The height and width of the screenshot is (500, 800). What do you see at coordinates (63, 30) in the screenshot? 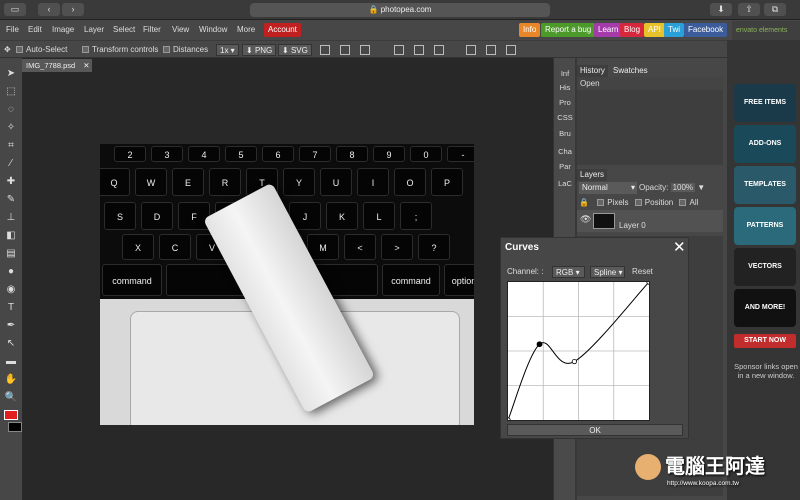
I see `menu-image: Image` at bounding box center [63, 30].